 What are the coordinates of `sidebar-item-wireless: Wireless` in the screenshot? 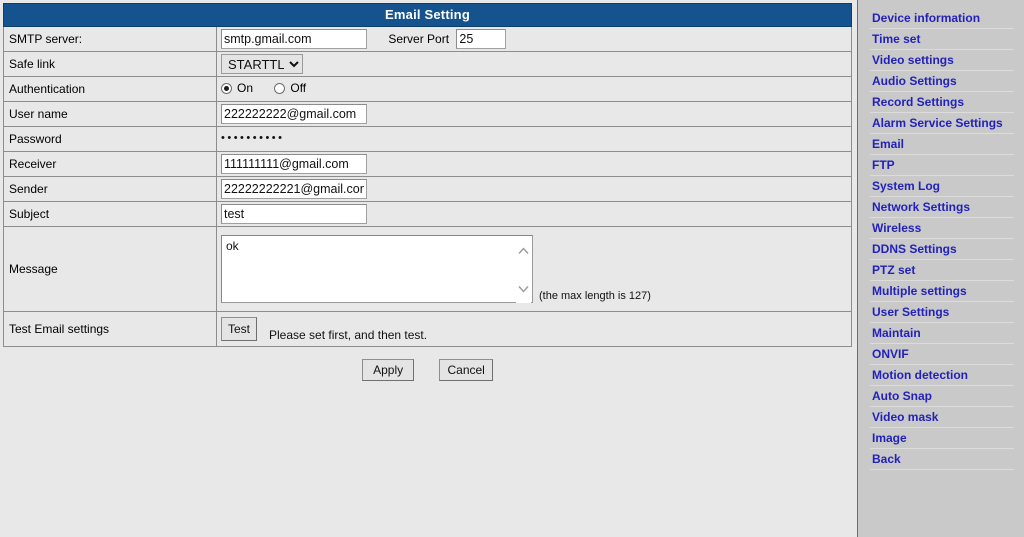 It's located at (942, 229).